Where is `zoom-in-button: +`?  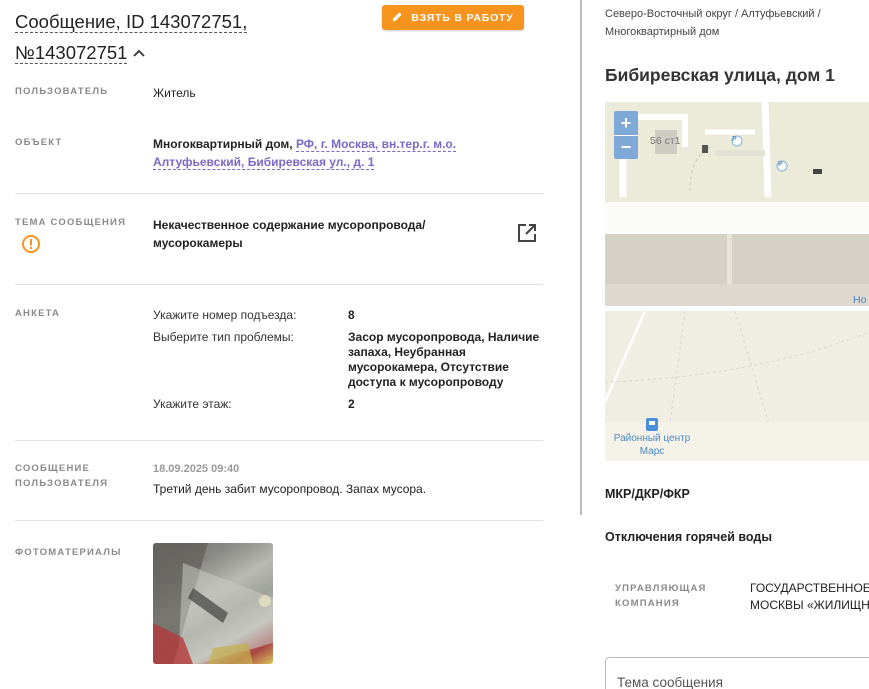
zoom-in-button: + is located at coordinates (626, 123).